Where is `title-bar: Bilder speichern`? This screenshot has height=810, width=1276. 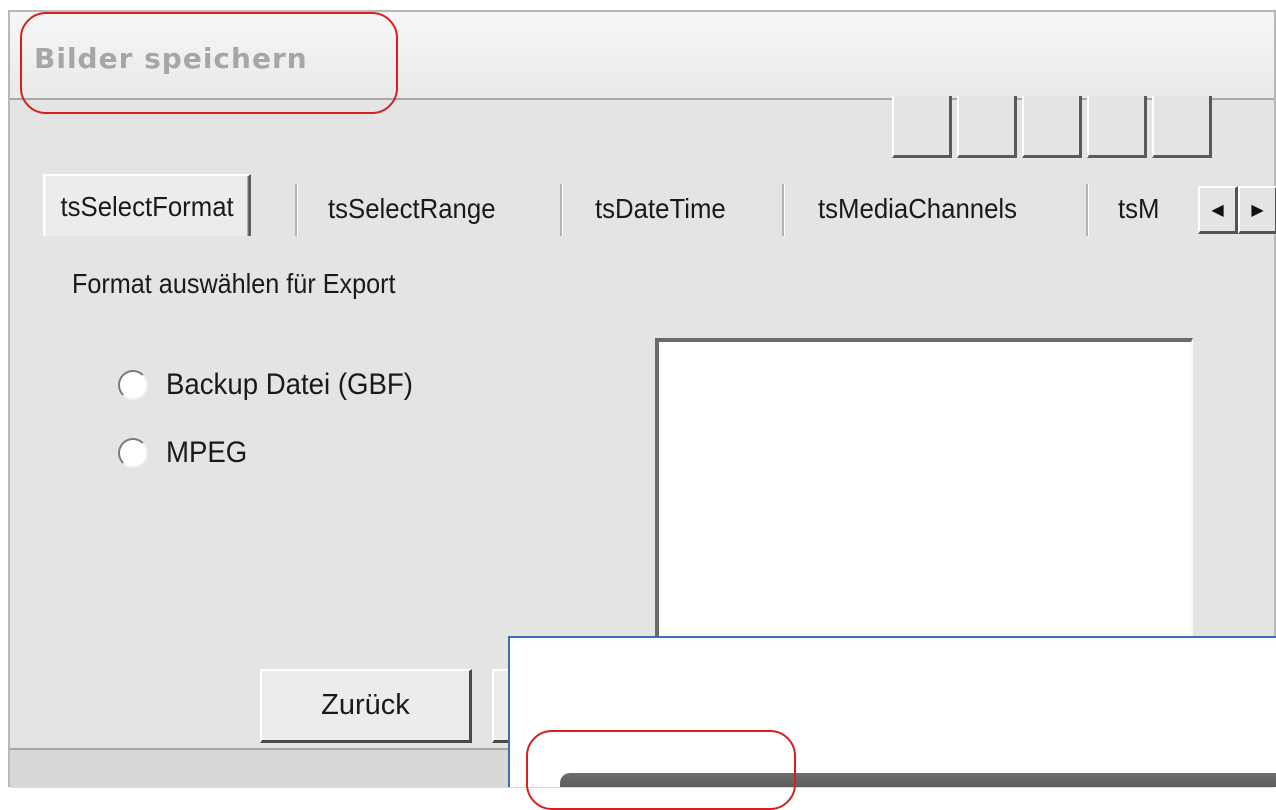
title-bar: Bilder speichern is located at coordinates (642, 56).